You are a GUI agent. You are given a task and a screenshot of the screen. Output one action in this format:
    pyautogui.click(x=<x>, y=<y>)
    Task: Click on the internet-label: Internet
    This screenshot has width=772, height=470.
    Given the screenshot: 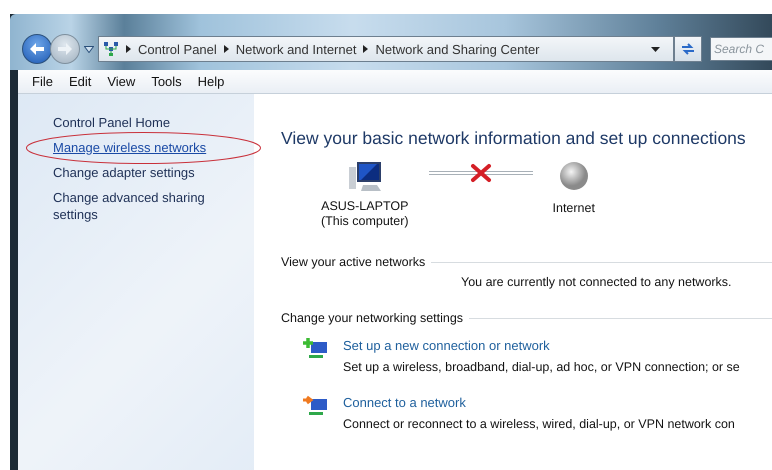 What is the action you would take?
    pyautogui.click(x=573, y=208)
    